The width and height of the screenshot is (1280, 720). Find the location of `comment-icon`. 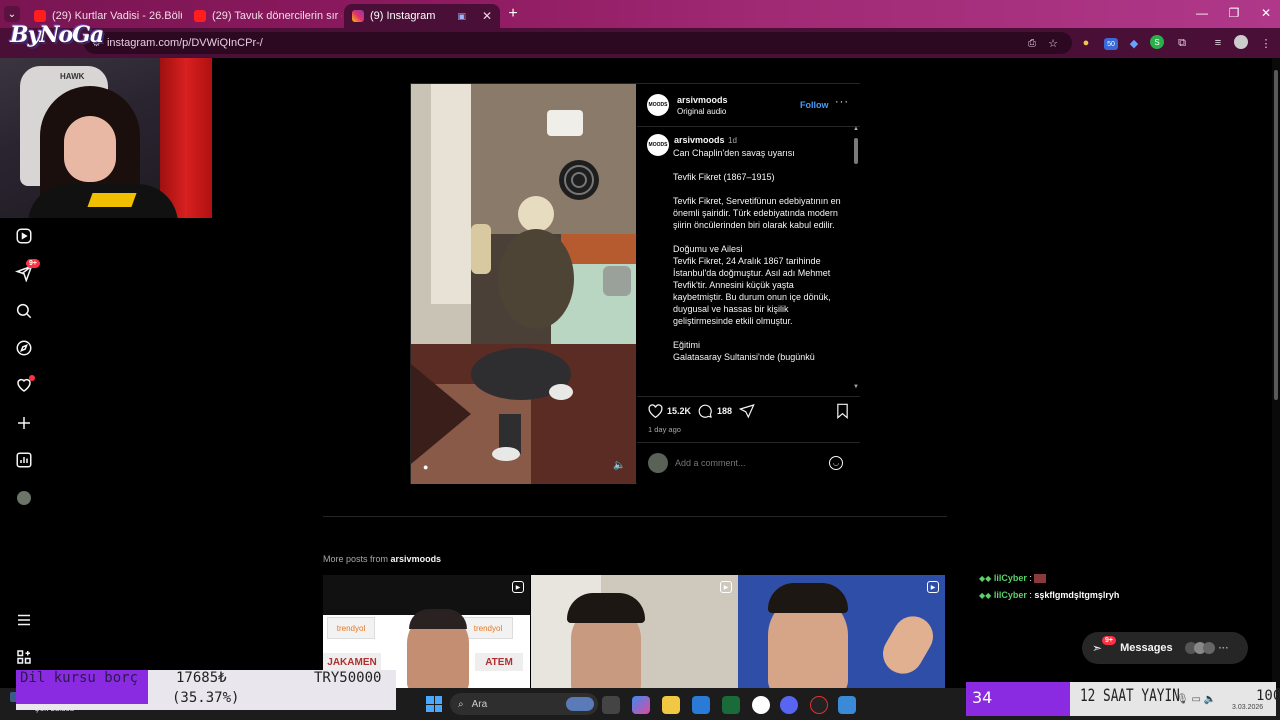

comment-icon is located at coordinates (705, 411).